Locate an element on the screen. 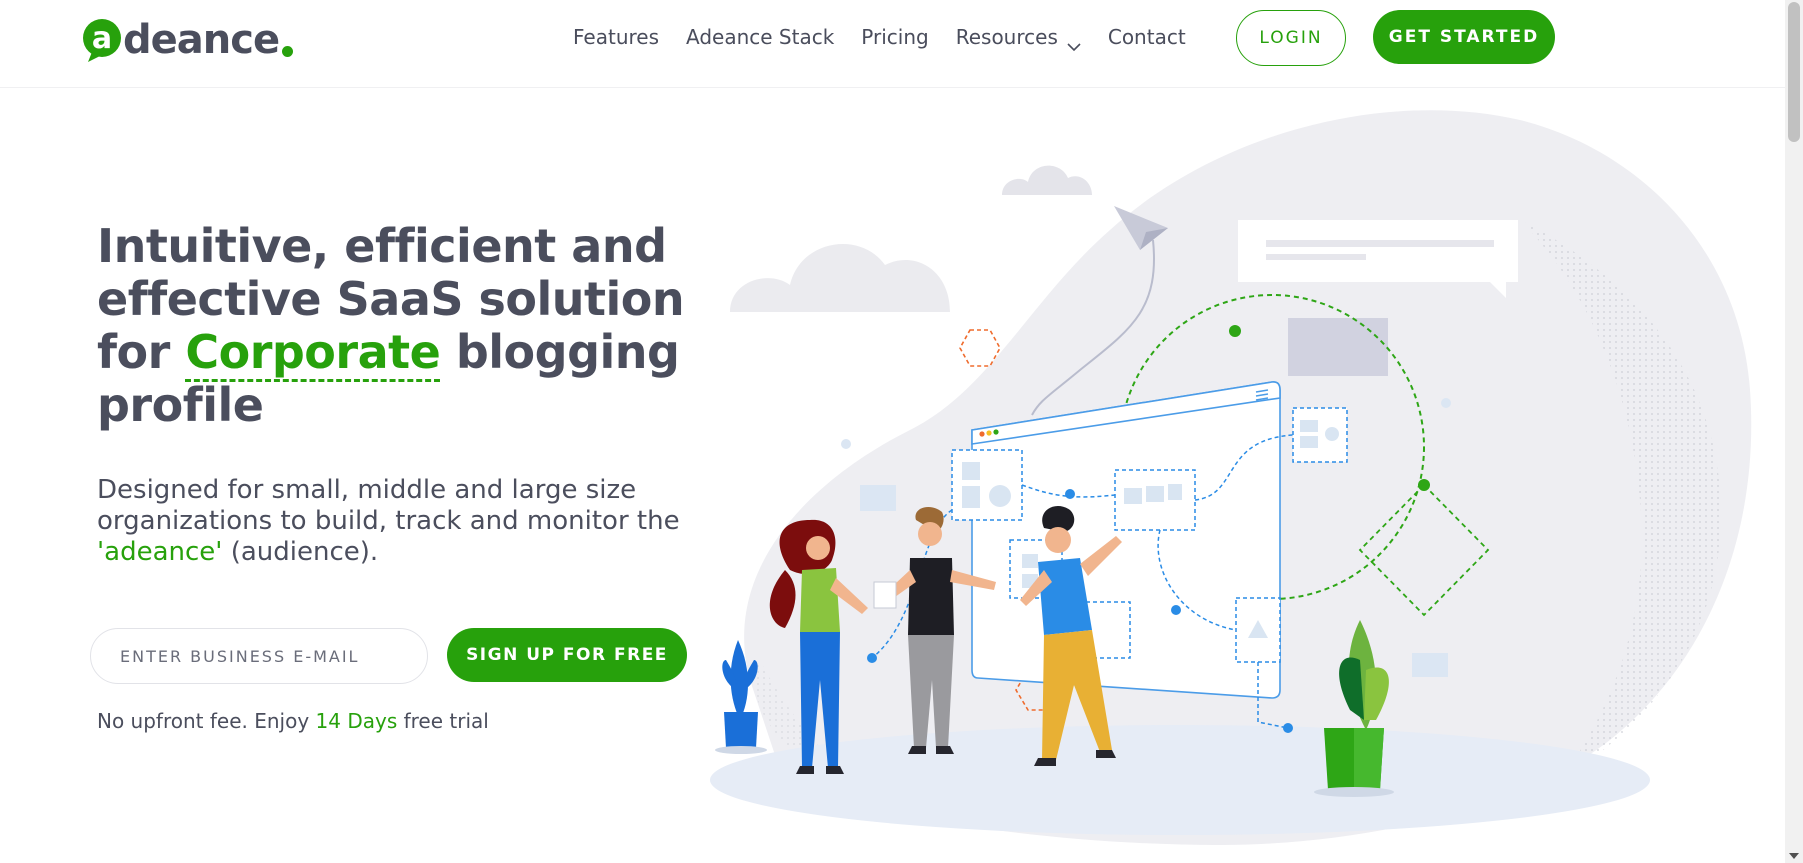  adeance-logo: a deance is located at coordinates (188, 40).